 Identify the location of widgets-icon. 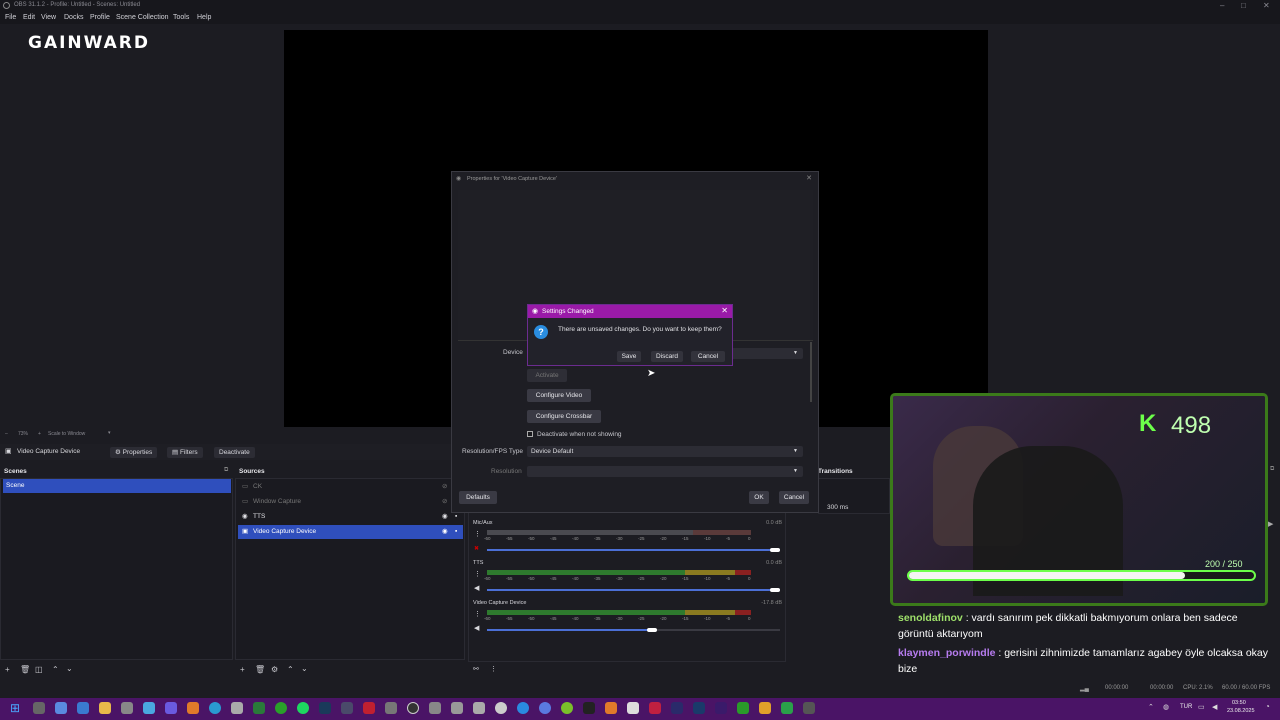
(83, 708).